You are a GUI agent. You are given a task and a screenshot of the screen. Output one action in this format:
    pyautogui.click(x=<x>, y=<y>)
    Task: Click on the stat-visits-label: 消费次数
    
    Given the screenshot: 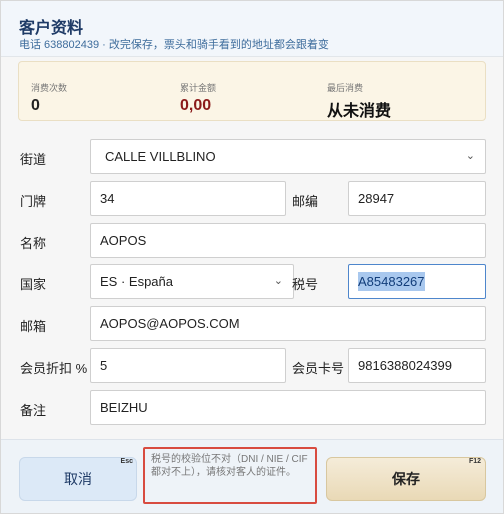 What is the action you would take?
    pyautogui.click(x=49, y=88)
    